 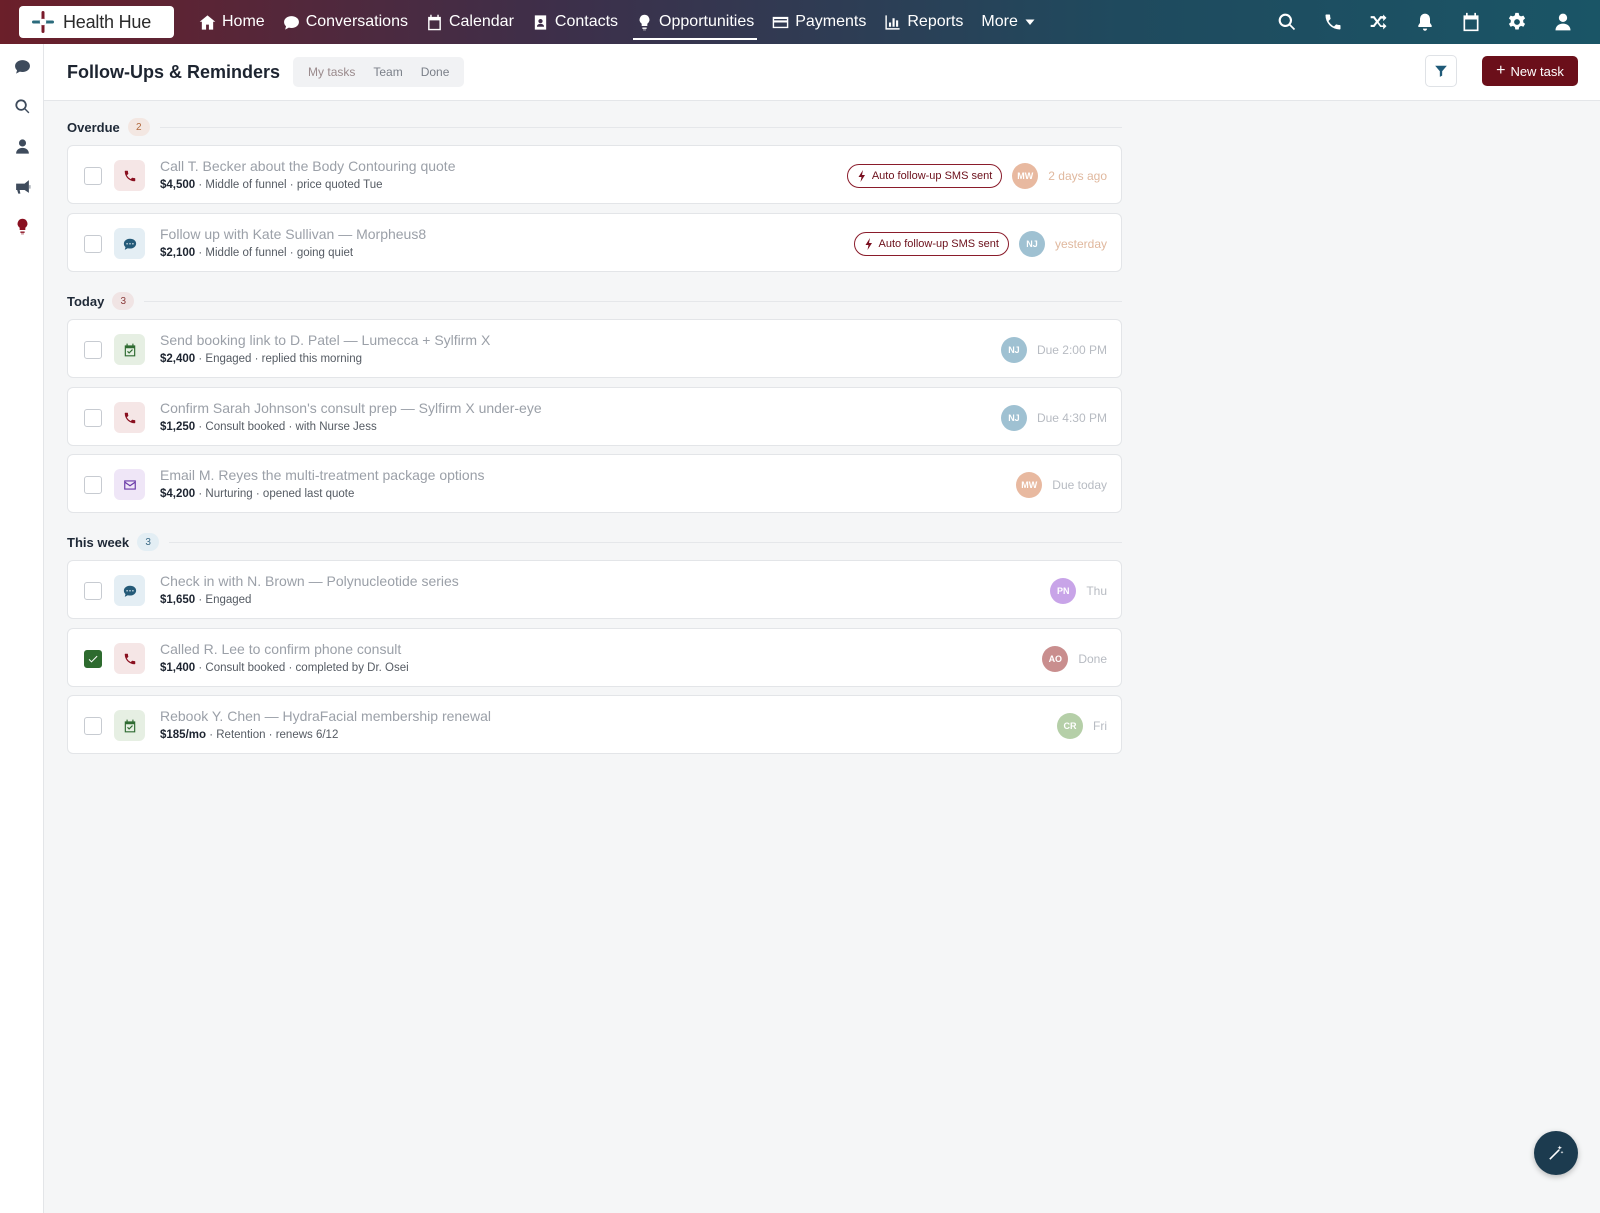 I want to click on caret-down-icon, so click(x=1030, y=22).